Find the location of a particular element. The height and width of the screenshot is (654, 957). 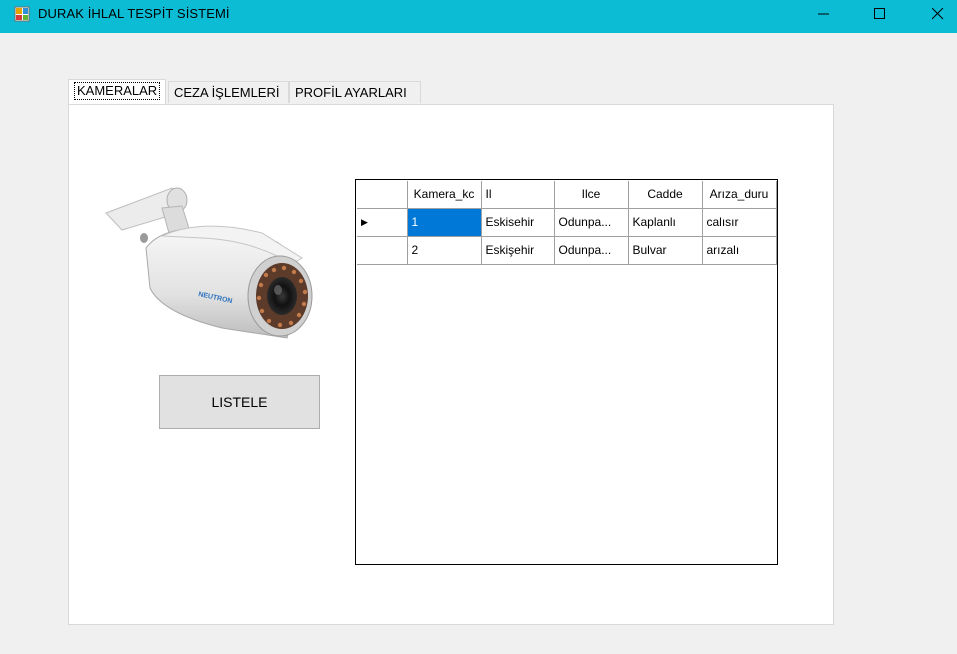

table-header-row: Kamera_kc Il Ilce Cadde Arıza_duru is located at coordinates (567, 195).